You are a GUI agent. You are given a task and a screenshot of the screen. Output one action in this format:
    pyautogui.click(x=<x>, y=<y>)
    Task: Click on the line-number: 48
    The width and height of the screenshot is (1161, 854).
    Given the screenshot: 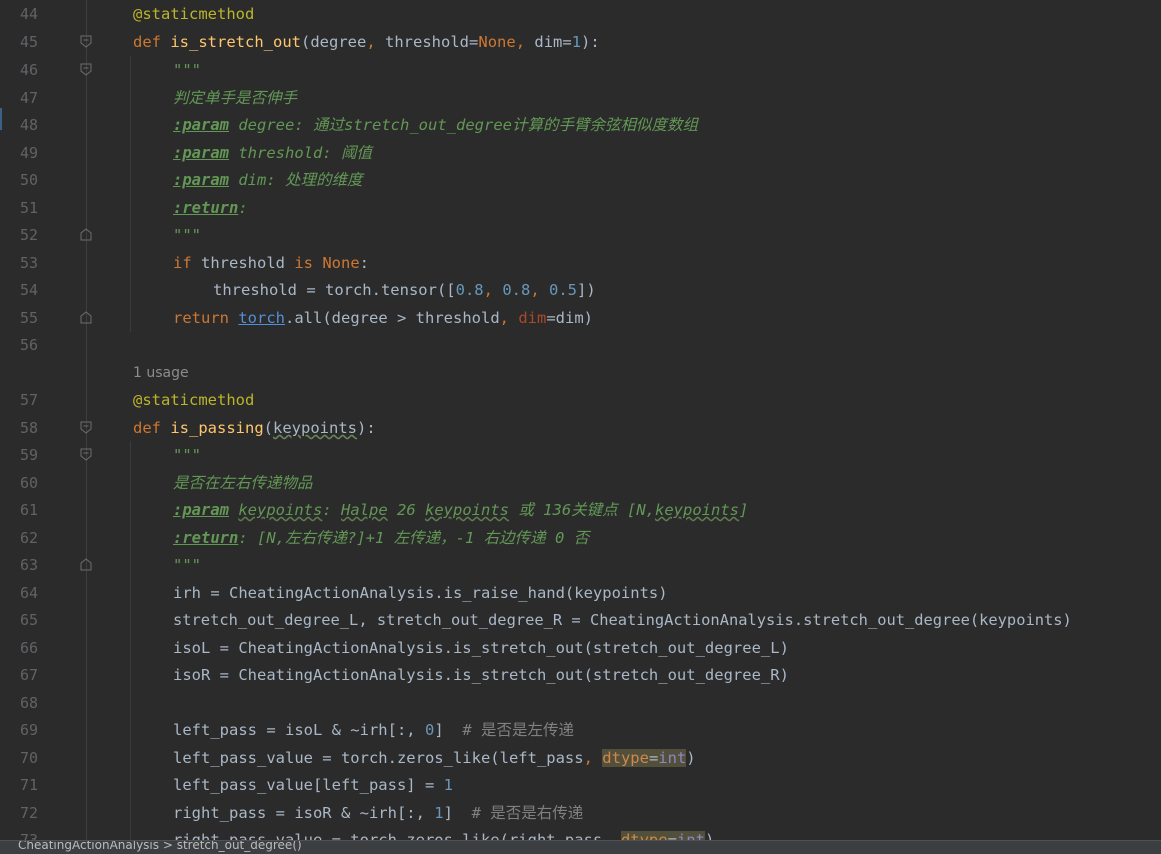 What is the action you would take?
    pyautogui.click(x=28, y=125)
    